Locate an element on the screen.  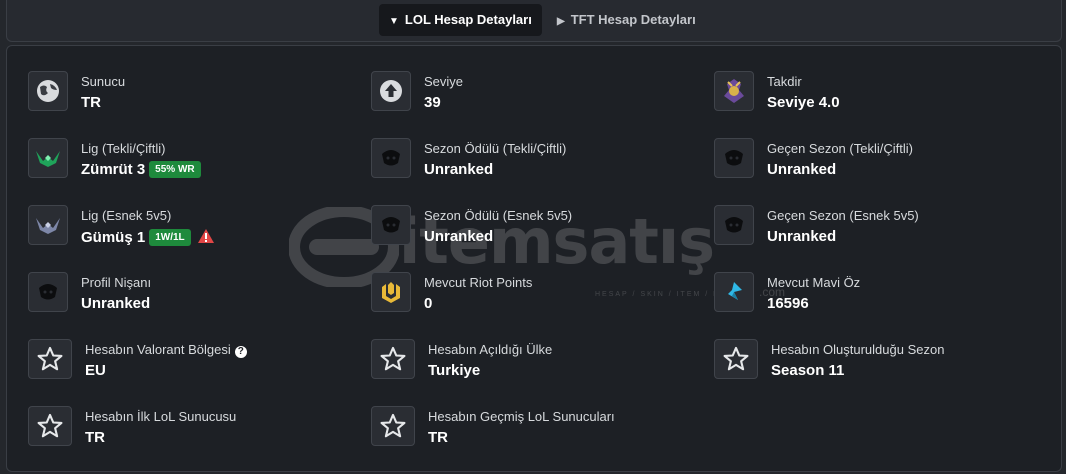
detail-value: Seviye 4.0 is located at coordinates (803, 102).